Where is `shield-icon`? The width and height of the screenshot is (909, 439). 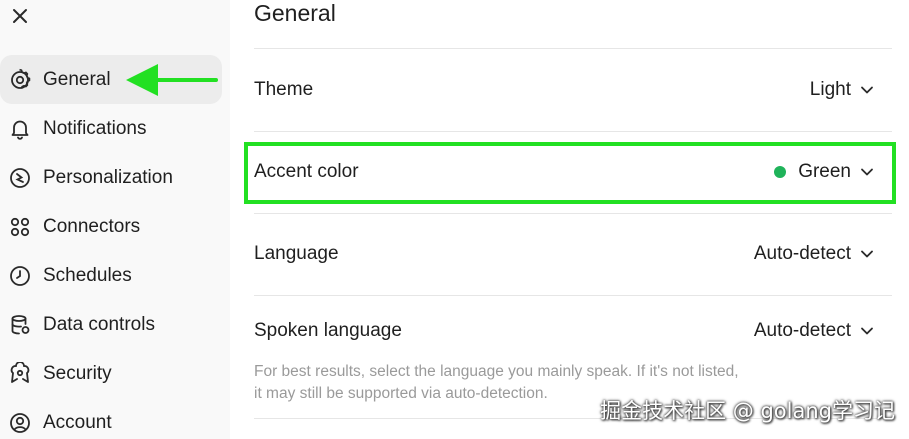
shield-icon is located at coordinates (20, 374).